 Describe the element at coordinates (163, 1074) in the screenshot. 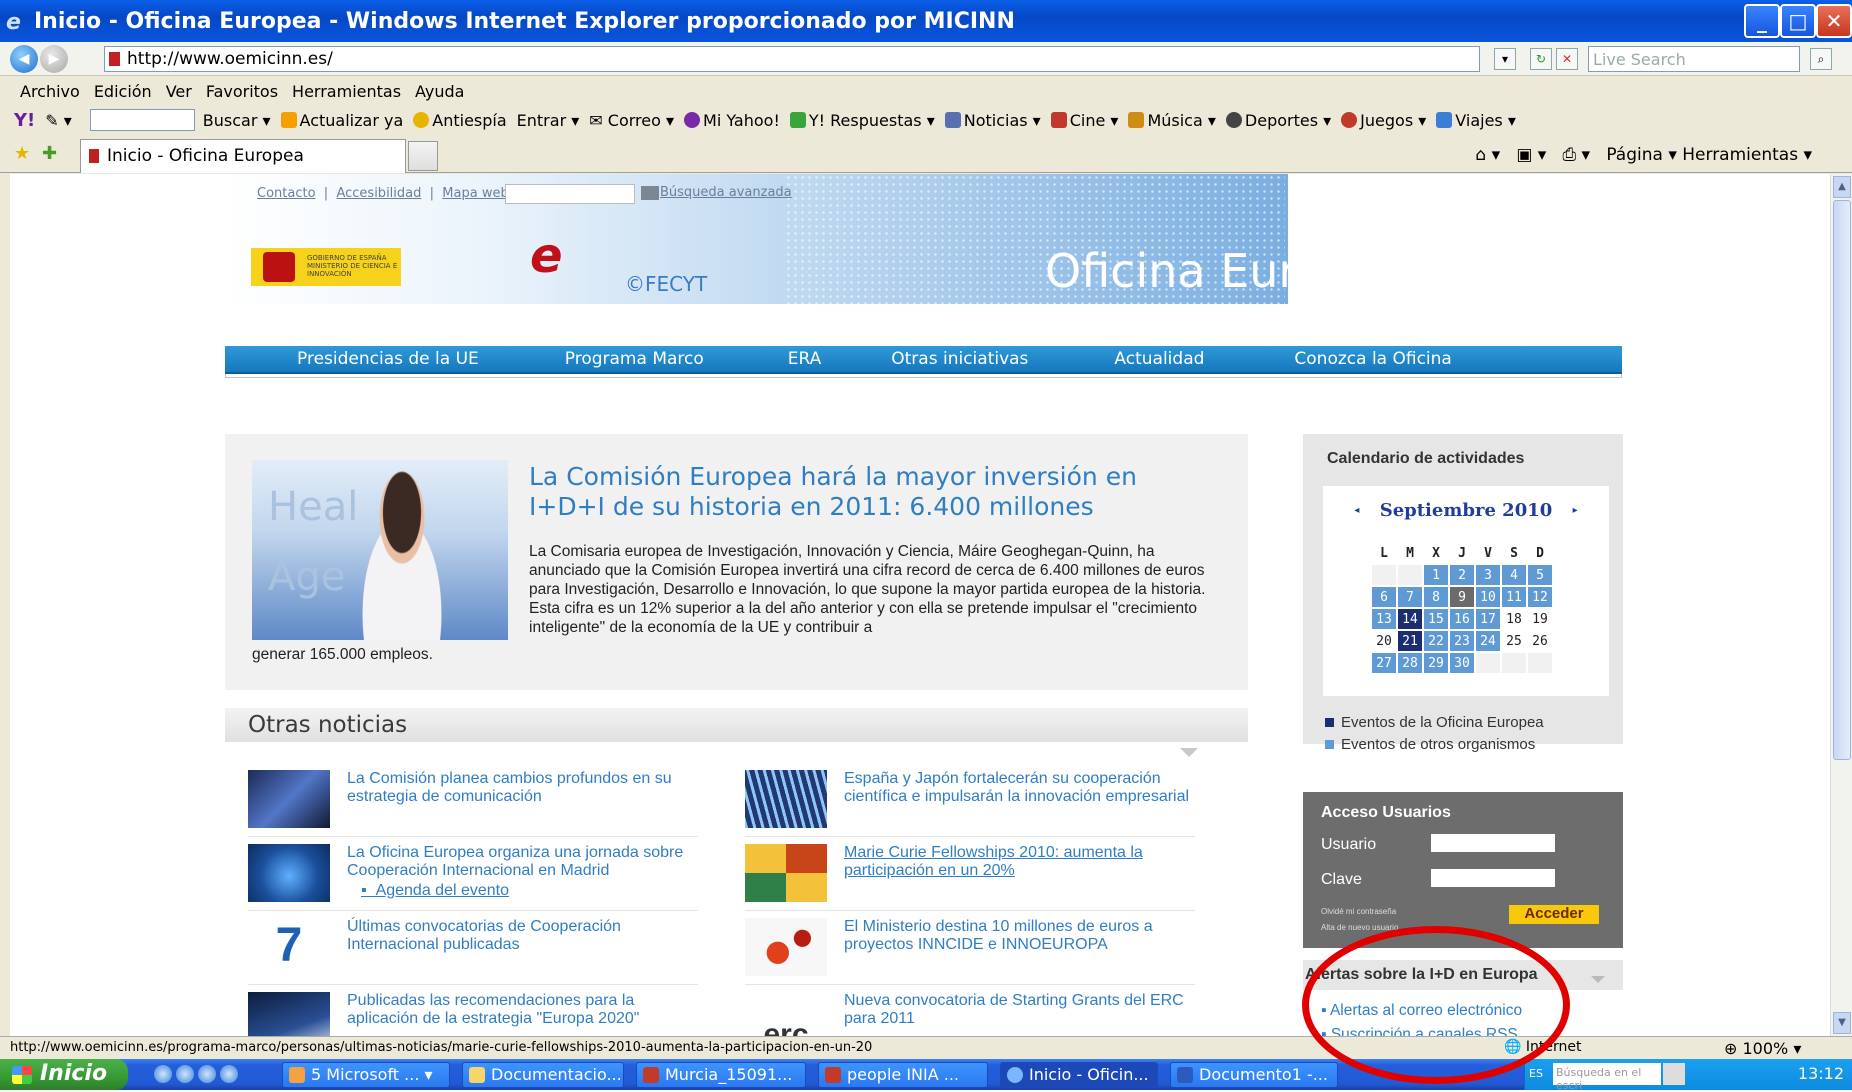

I see `ie-quicklaunch-icon` at that location.